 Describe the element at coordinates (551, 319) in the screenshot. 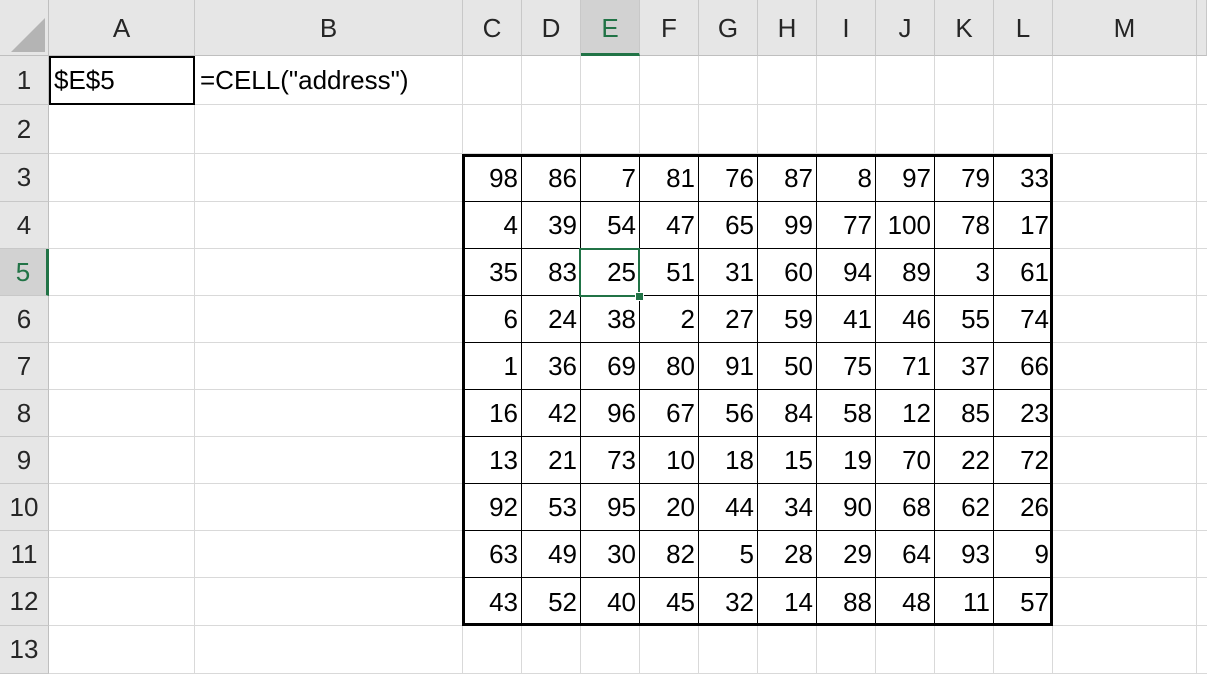

I see `cell-d6: 24` at that location.